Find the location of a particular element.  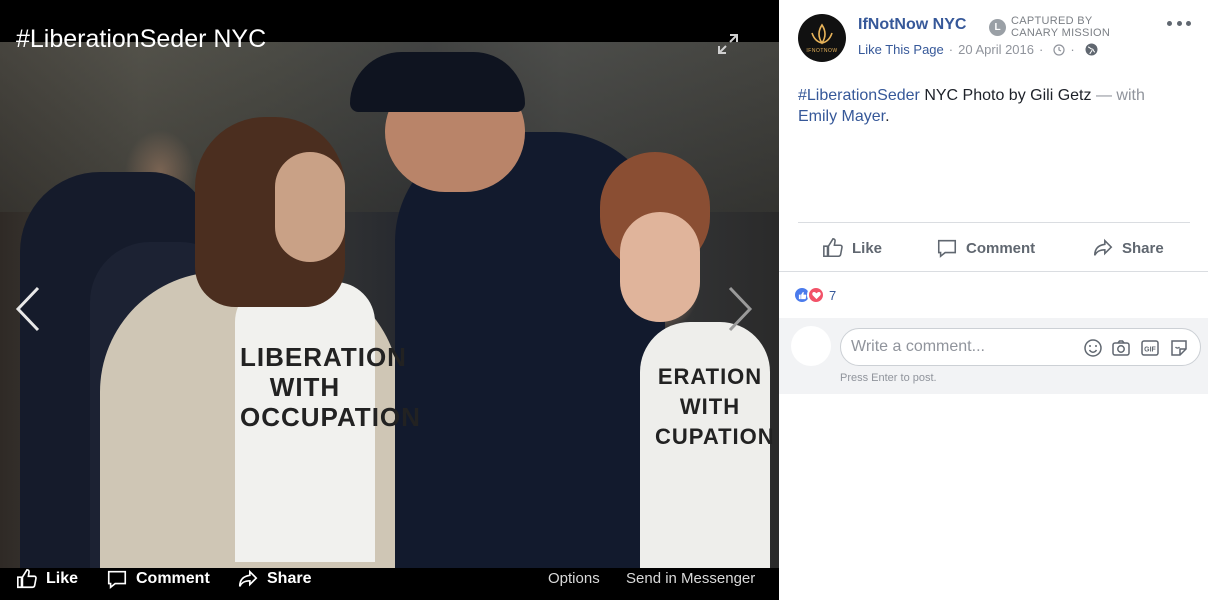

comment-box: GIF is located at coordinates (1020, 347).